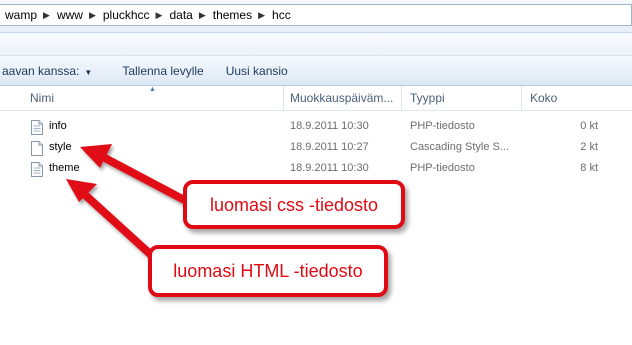 This screenshot has height=345, width=632. I want to click on css-file-callout: luomasi css -tiedosto, so click(294, 204).